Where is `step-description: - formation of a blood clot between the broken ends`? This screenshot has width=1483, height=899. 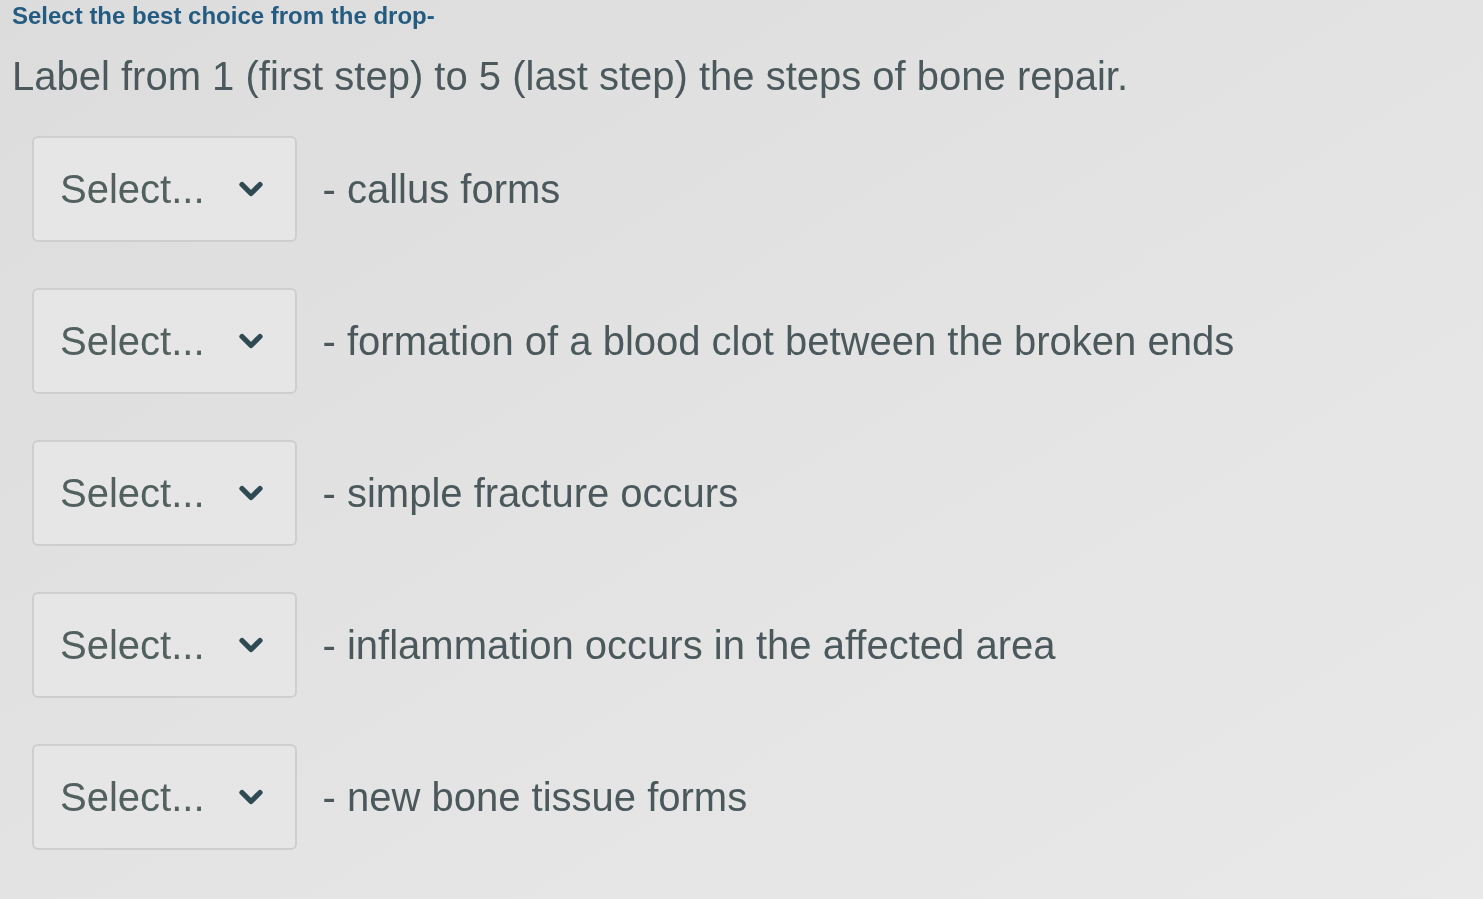
step-description: - formation of a blood clot between the broken ends is located at coordinates (778, 341).